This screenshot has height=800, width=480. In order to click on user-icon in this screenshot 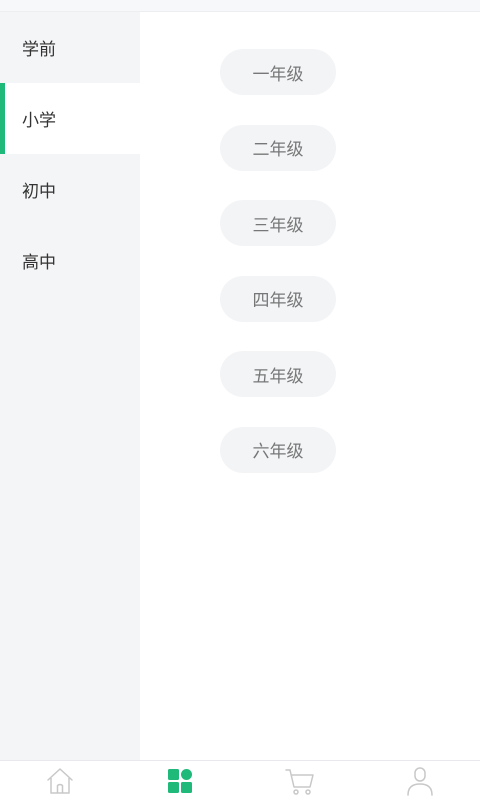, I will do `click(420, 781)`.